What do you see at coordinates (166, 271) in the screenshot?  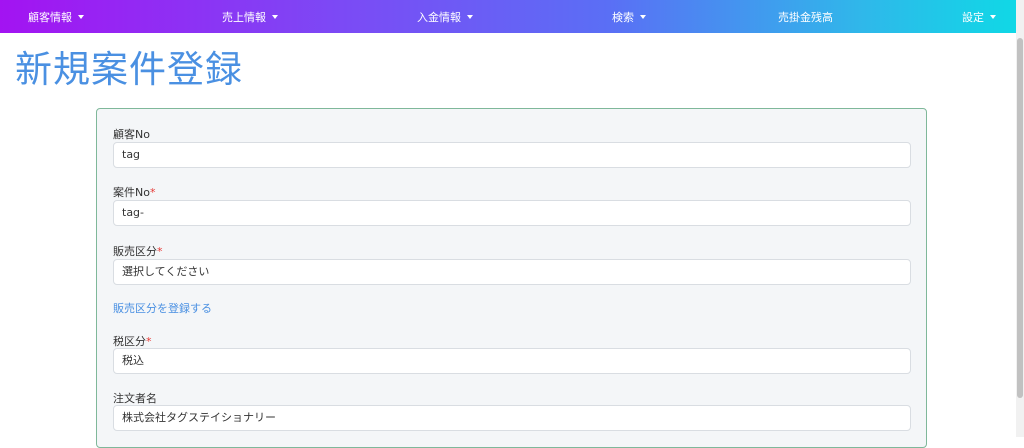 I see `sales-category-selected-value: 選択してください` at bounding box center [166, 271].